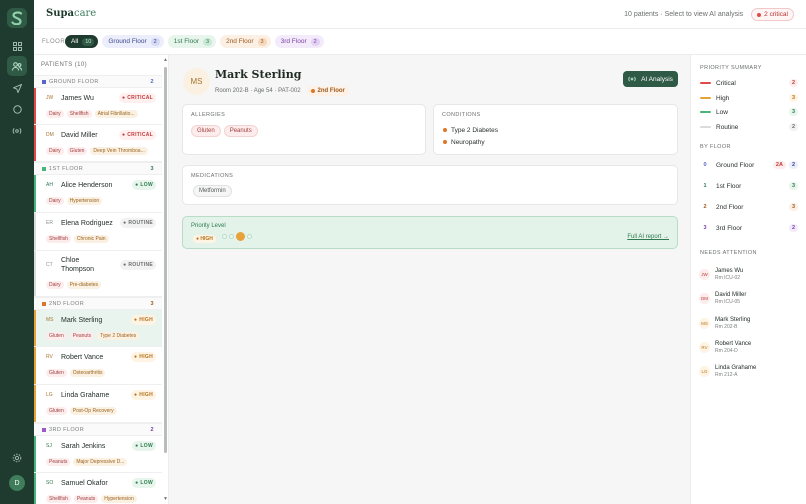  What do you see at coordinates (119, 499) in the screenshot?
I see `condition-tag: Hypertension` at bounding box center [119, 499].